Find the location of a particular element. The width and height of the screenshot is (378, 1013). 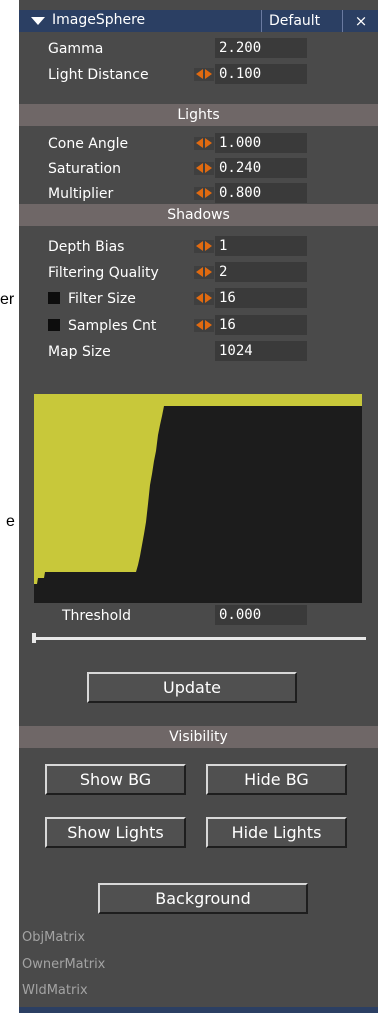

samples-cnt-spinner-icon is located at coordinates (204, 325).